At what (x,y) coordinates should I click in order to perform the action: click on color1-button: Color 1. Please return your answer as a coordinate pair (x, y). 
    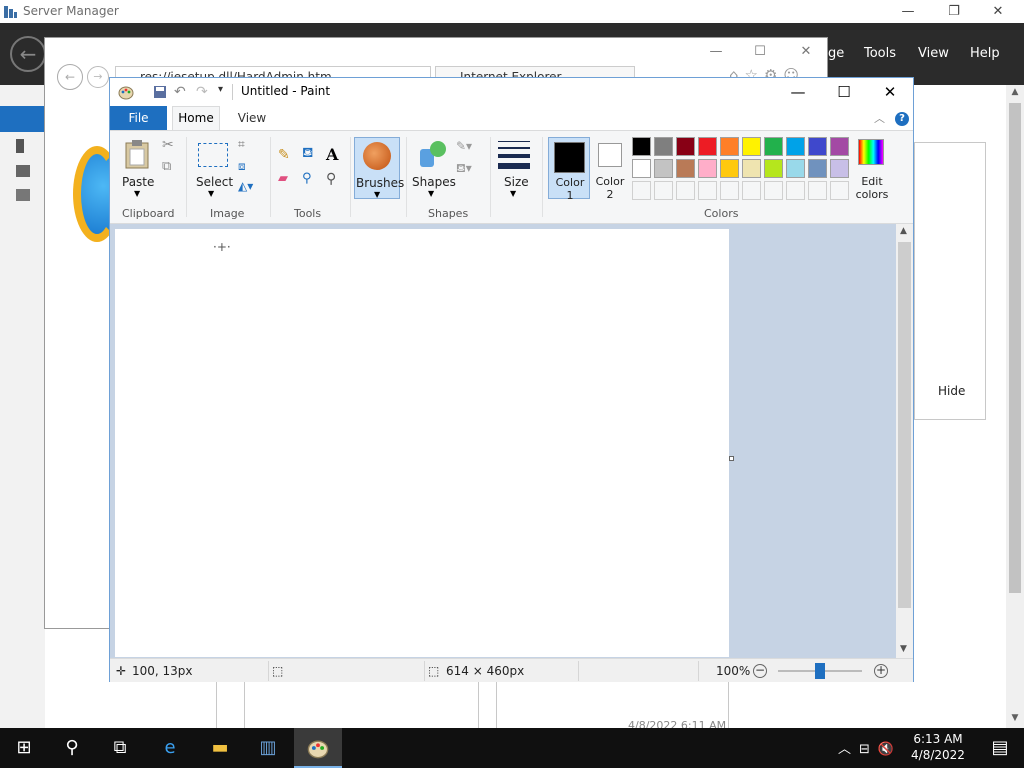
    Looking at the image, I should click on (569, 169).